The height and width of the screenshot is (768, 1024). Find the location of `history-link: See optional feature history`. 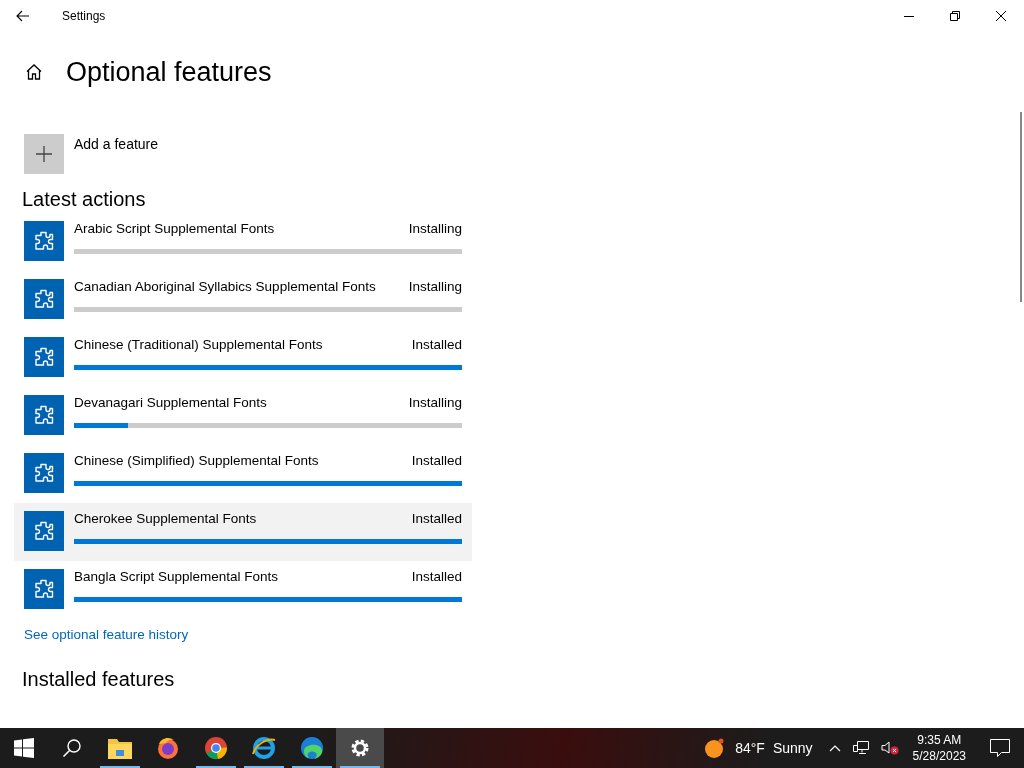

history-link: See optional feature history is located at coordinates (106, 634).